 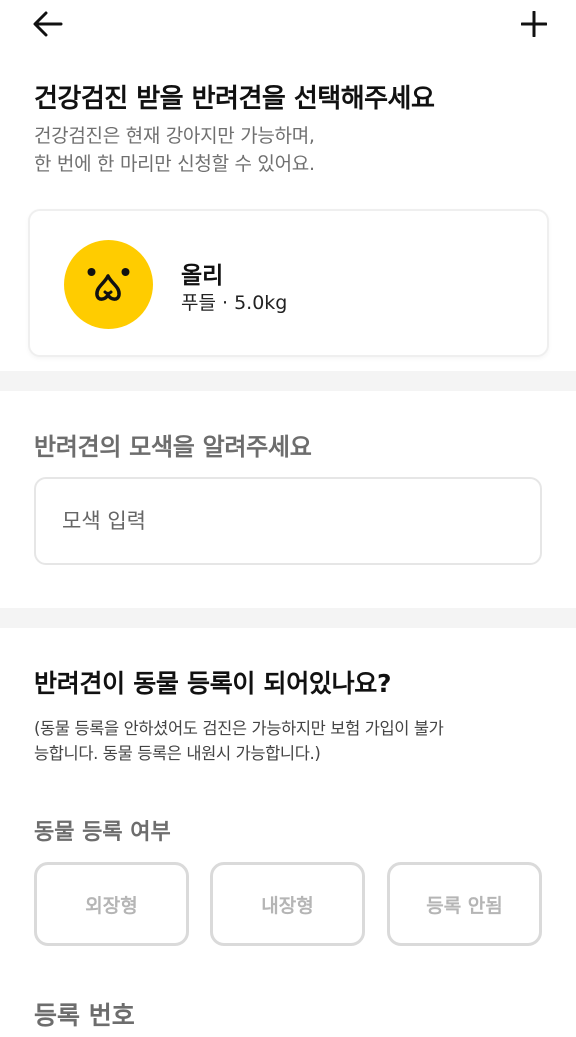 What do you see at coordinates (111, 904) in the screenshot?
I see `option-external-chip: 외장형` at bounding box center [111, 904].